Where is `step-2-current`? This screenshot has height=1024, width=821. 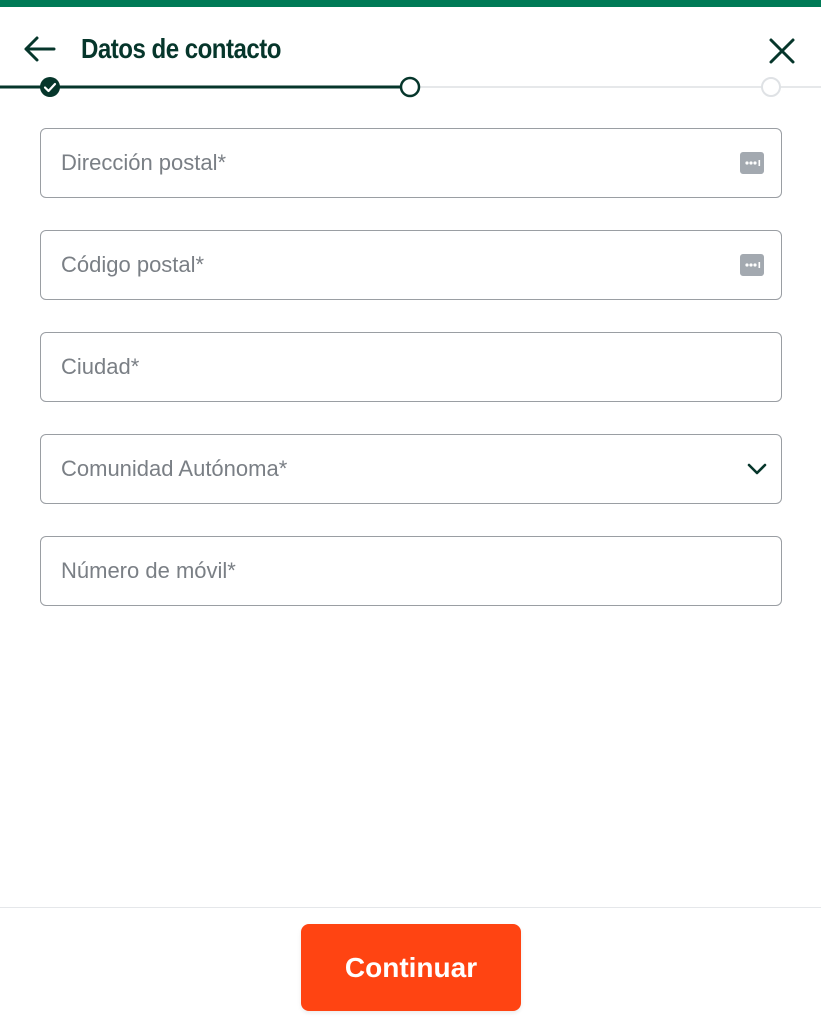
step-2-current is located at coordinates (410, 87).